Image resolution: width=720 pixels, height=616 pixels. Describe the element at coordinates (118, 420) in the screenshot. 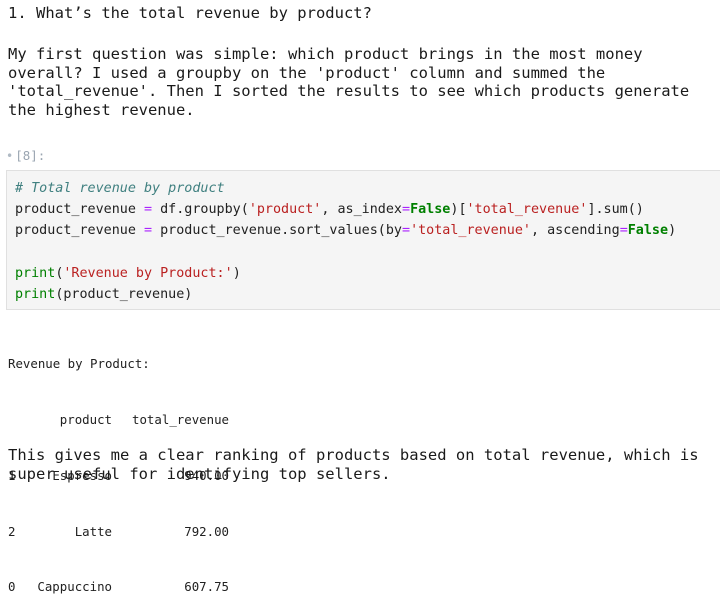

I see `output-header-row: product total_revenue` at that location.